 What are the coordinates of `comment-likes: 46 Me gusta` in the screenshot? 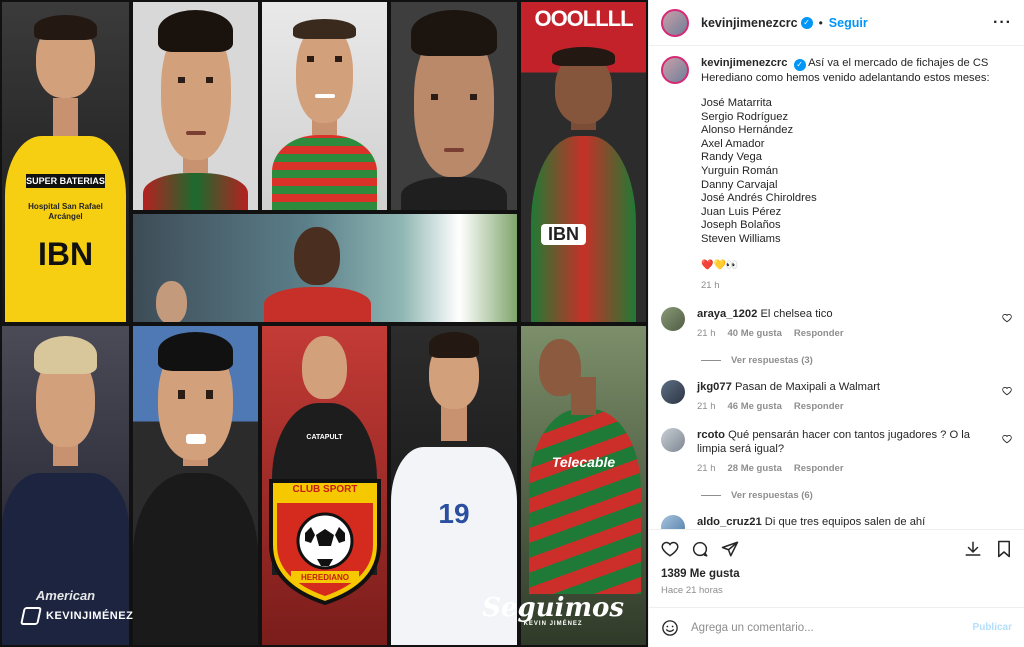 It's located at (755, 407).